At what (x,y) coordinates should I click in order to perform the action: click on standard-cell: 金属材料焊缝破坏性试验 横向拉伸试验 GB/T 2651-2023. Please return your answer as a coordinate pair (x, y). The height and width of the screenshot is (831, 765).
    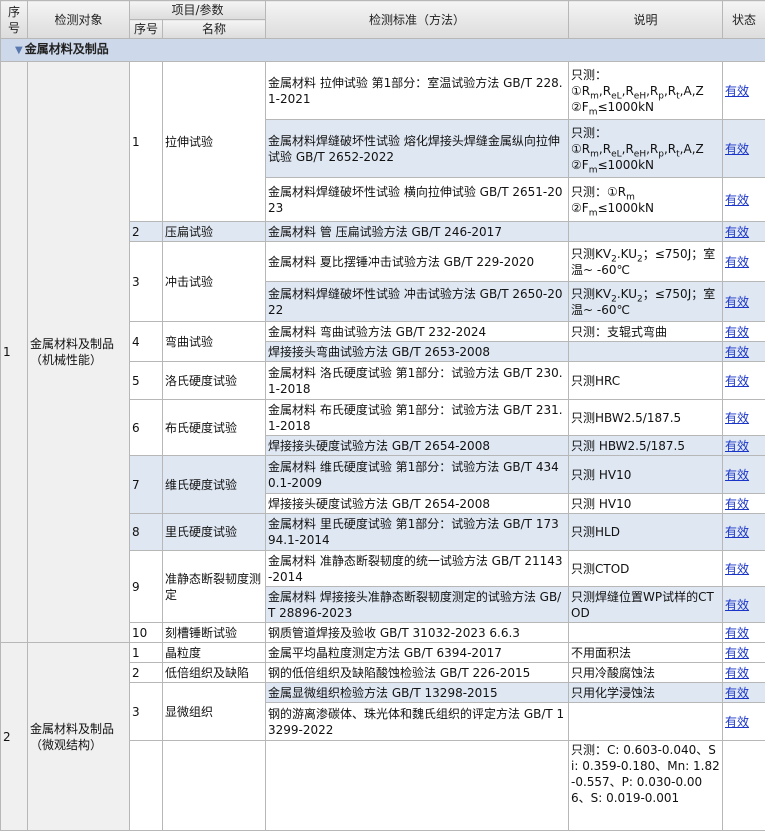
    Looking at the image, I should click on (417, 200).